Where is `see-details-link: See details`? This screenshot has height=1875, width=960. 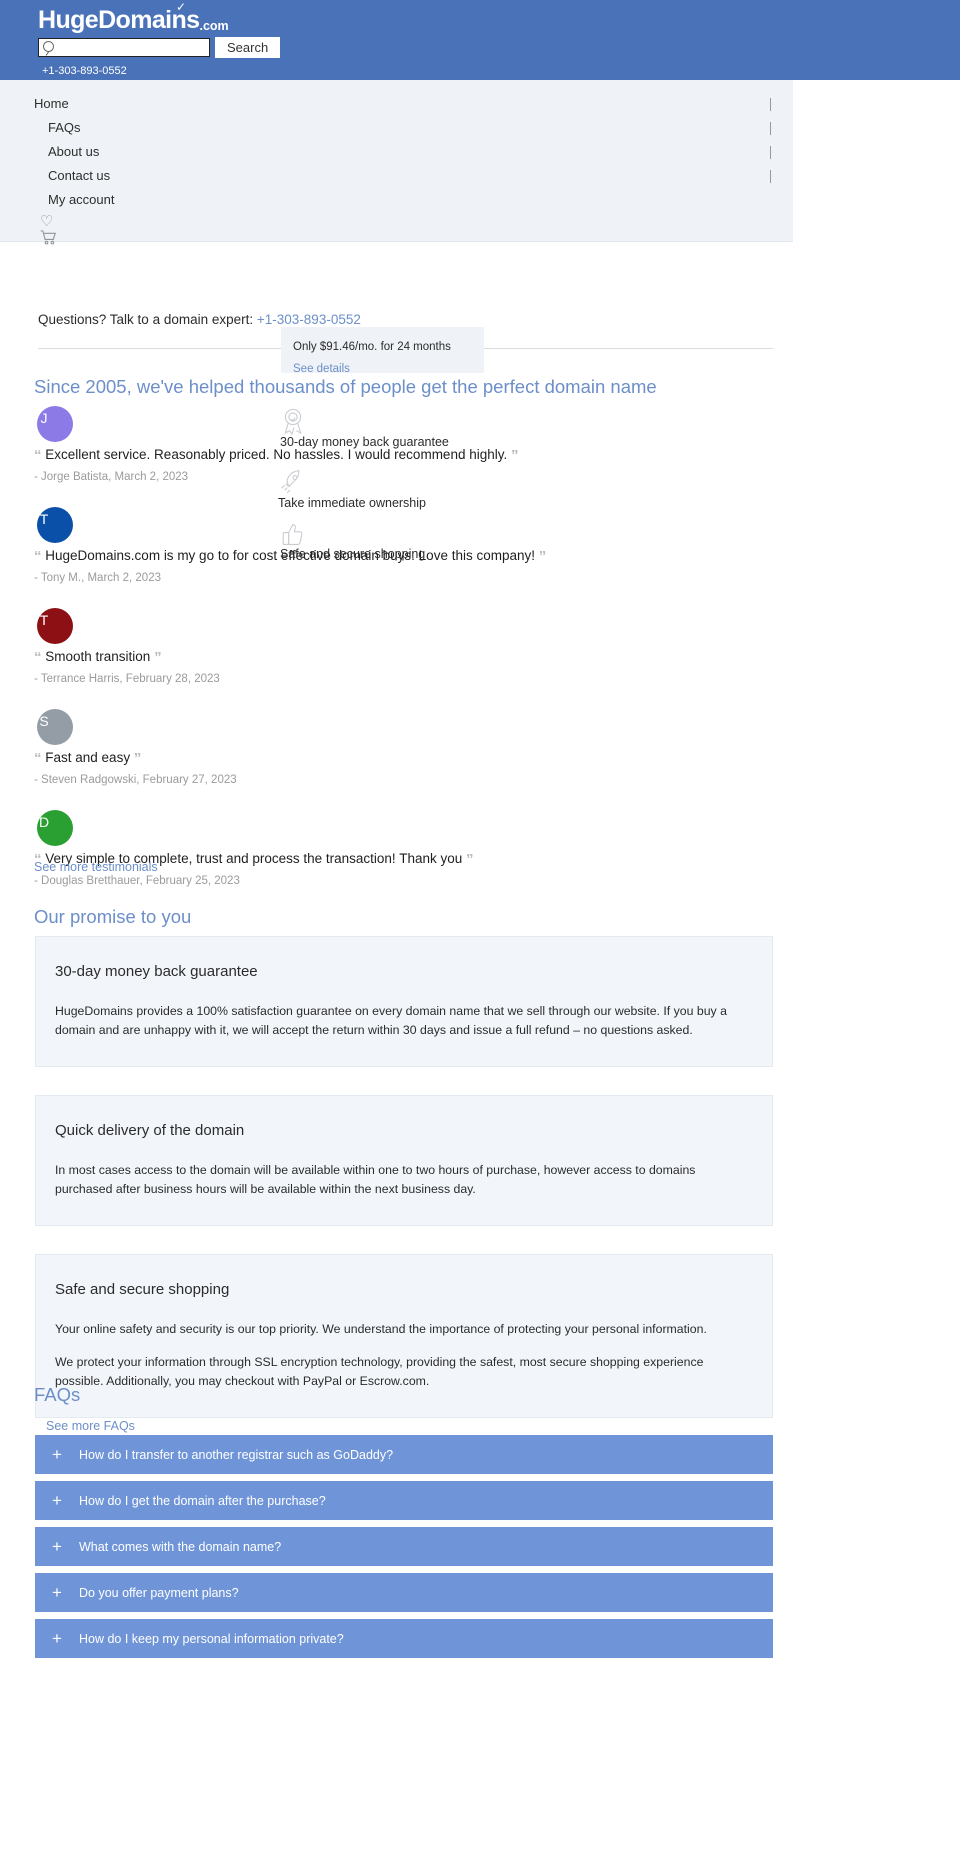
see-details-link: See details is located at coordinates (321, 369).